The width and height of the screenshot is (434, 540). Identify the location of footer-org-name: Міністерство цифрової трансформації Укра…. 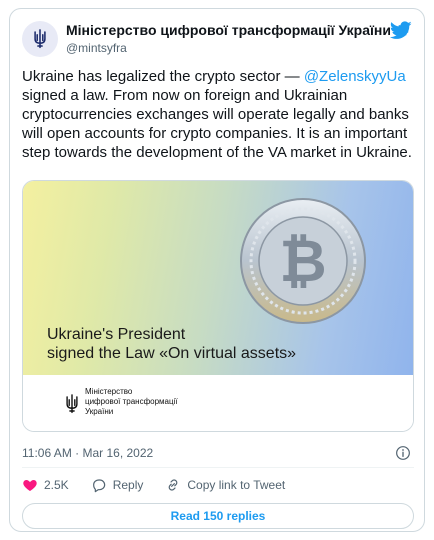
(131, 401).